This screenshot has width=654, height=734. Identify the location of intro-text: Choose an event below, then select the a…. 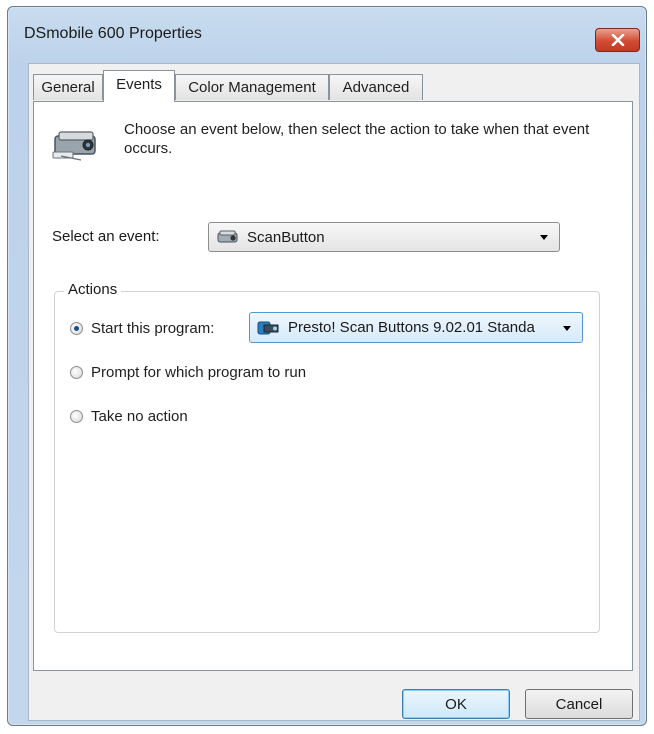
(357, 139).